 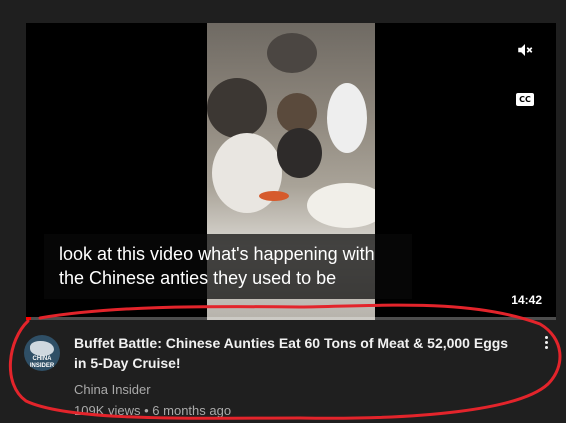 I want to click on progress-fill, so click(x=29, y=318).